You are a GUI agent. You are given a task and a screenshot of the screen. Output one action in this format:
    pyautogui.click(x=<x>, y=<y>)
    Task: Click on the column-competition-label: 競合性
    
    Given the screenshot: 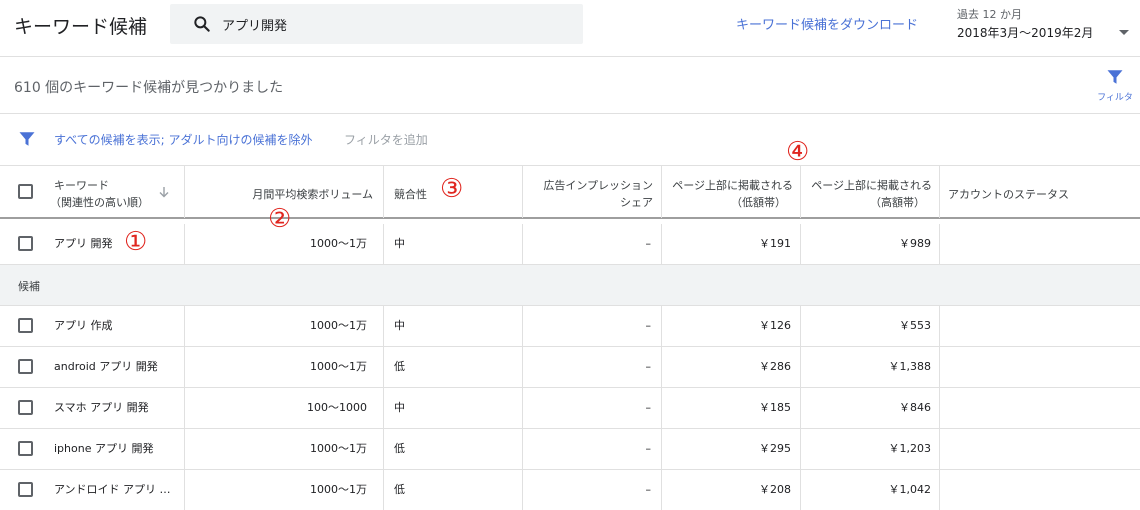 What is the action you would take?
    pyautogui.click(x=410, y=194)
    